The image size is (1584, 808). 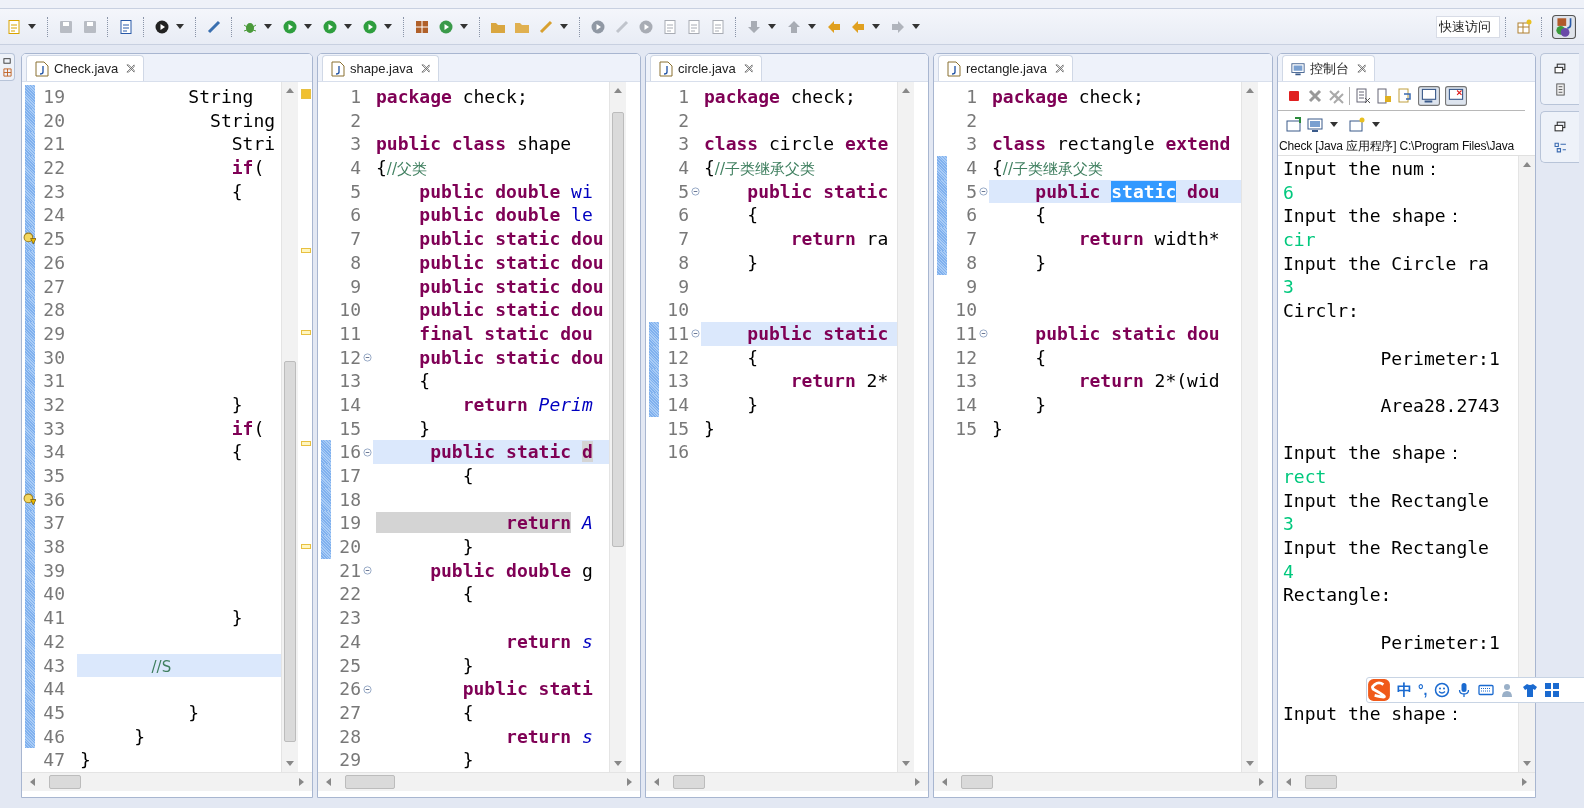 I want to click on editor-tab: circle.java, so click(x=706, y=68).